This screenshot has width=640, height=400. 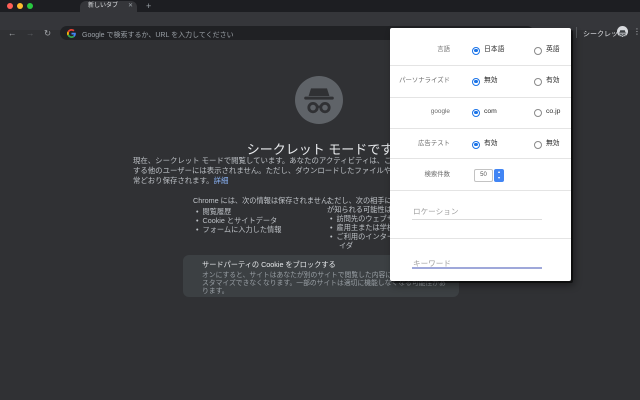 I want to click on setting-label: 広告テスト, so click(x=434, y=143).